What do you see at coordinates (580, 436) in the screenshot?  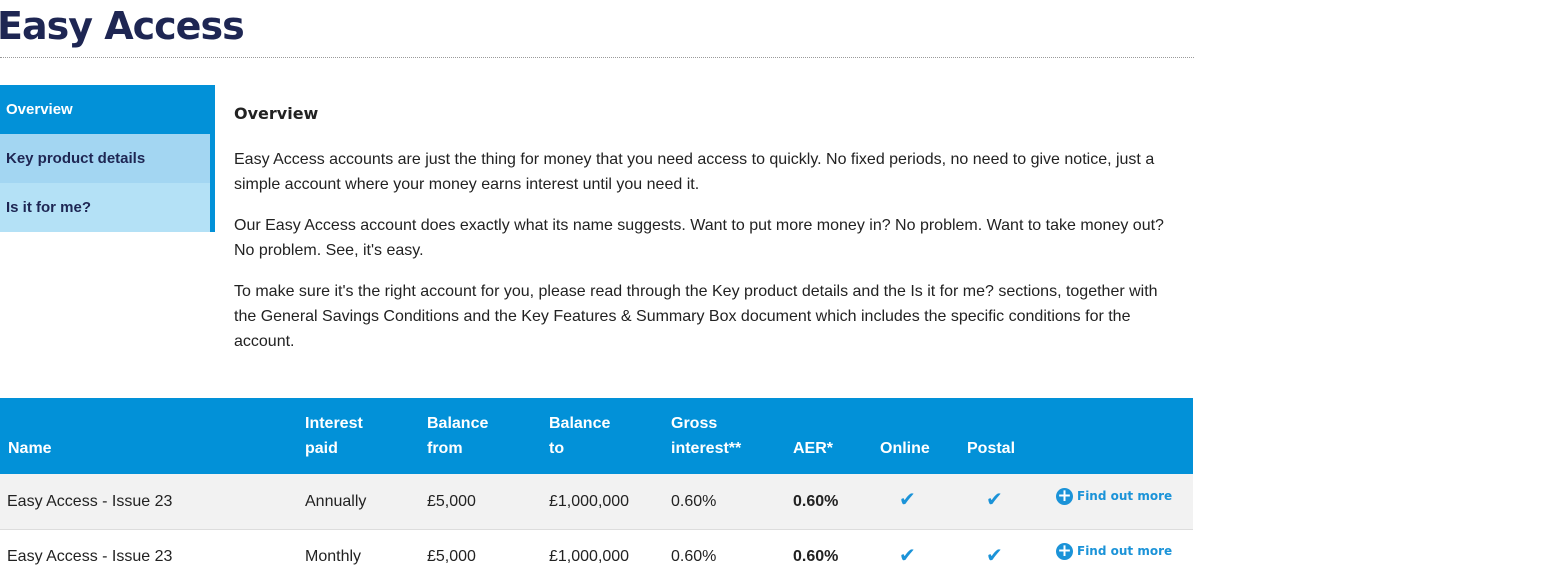 I see `col-header-balance-to: Balance to` at bounding box center [580, 436].